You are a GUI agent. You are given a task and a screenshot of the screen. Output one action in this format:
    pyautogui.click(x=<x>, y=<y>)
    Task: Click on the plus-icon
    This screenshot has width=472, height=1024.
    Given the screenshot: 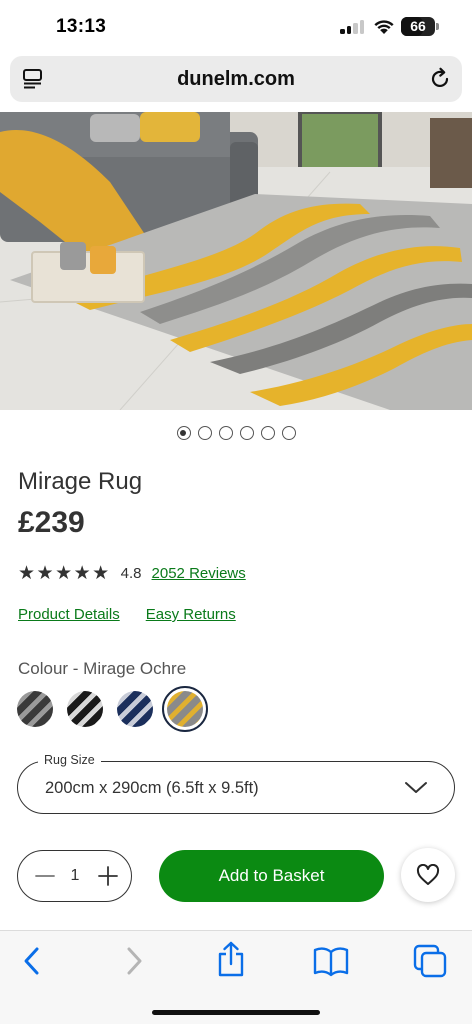 What is the action you would take?
    pyautogui.click(x=108, y=876)
    